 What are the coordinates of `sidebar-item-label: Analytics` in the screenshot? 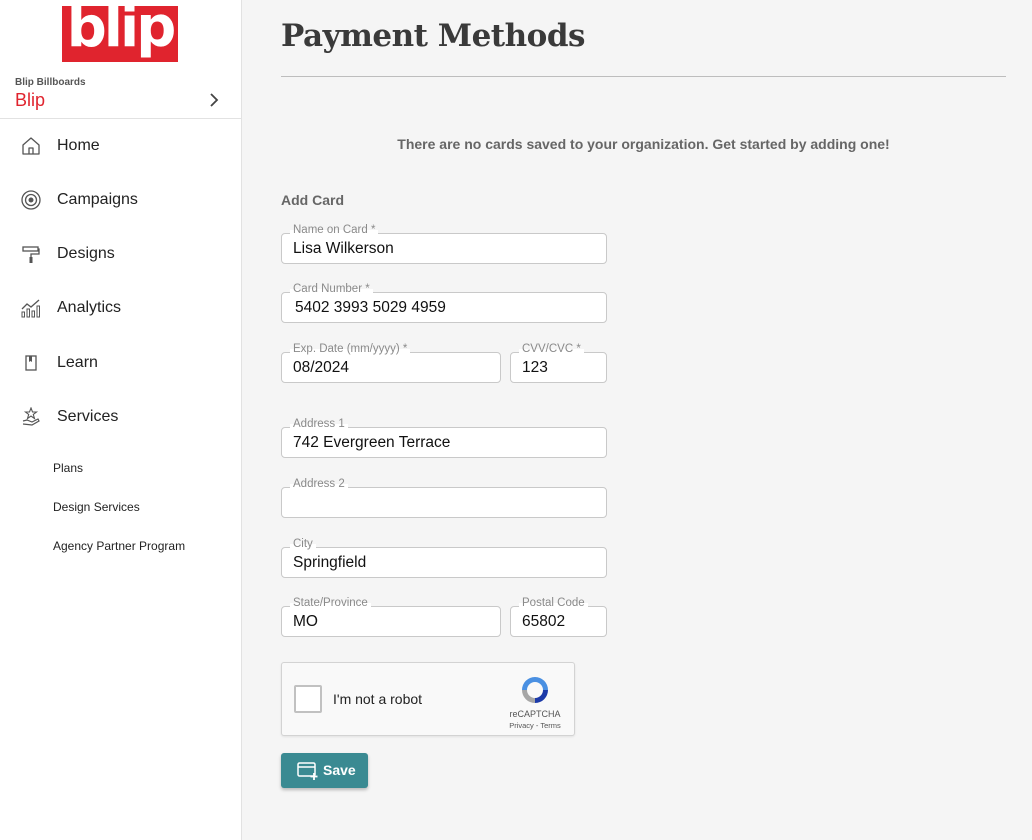 It's located at (89, 307).